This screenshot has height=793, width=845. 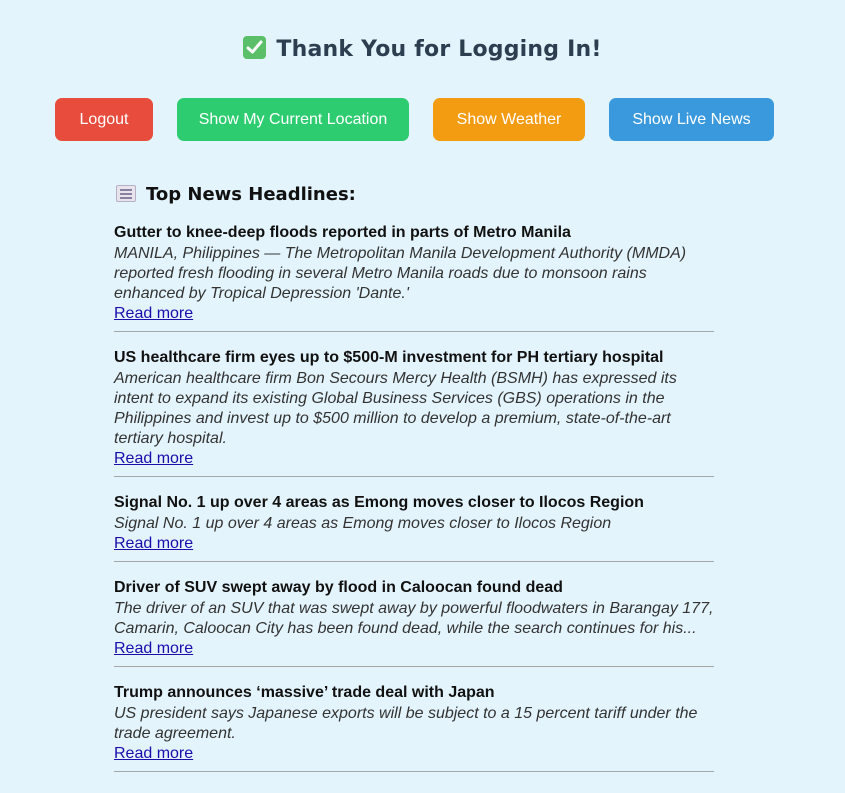 I want to click on show-live-news-button: Show Live News, so click(x=691, y=119).